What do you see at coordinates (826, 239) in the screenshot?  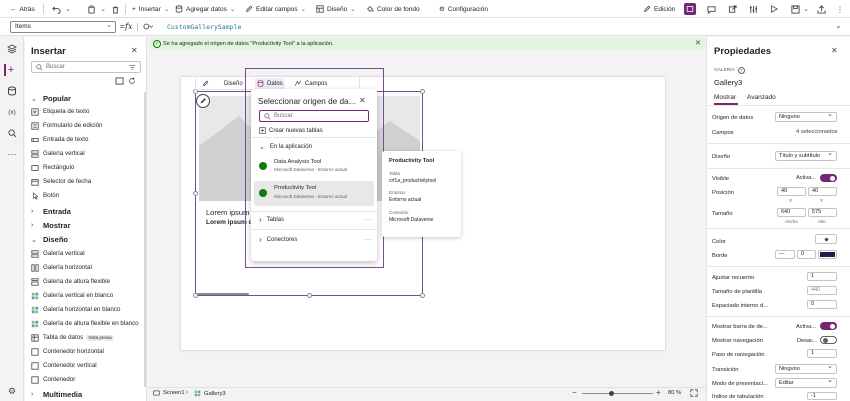 I see `color-picker` at bounding box center [826, 239].